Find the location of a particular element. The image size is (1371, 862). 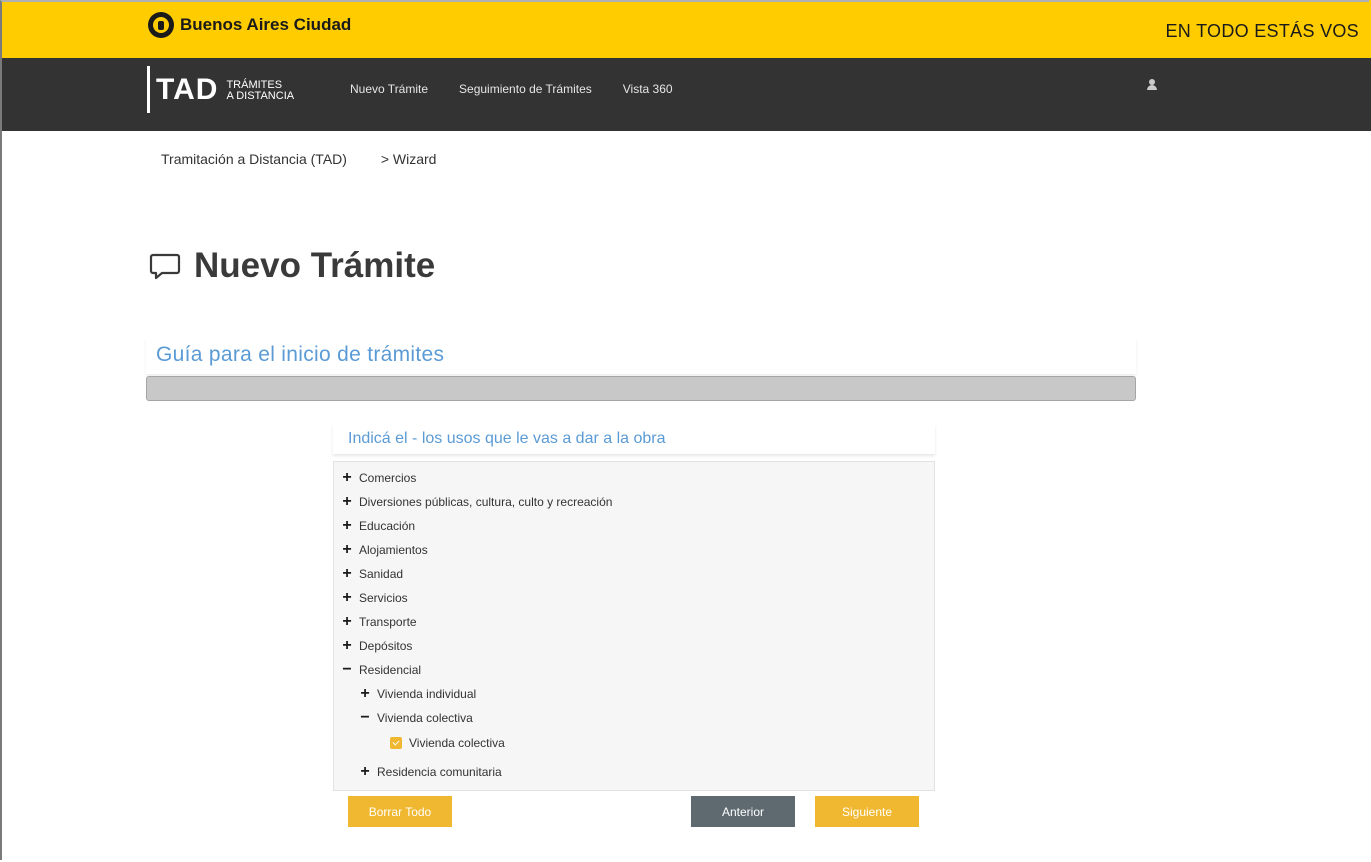

tree-item-label: Servicios is located at coordinates (383, 598).